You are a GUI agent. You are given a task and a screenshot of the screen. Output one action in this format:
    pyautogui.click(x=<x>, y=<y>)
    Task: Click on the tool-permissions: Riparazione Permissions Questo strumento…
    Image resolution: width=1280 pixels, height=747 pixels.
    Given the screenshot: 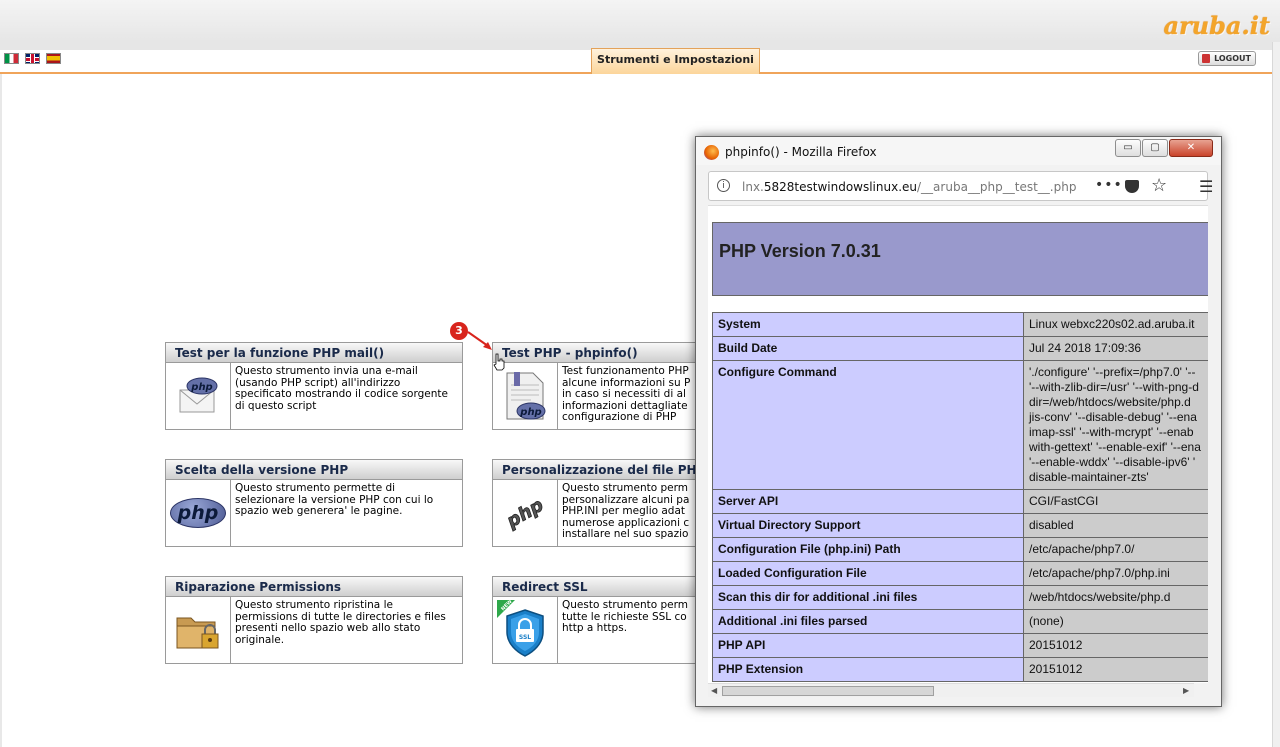 What is the action you would take?
    pyautogui.click(x=314, y=620)
    